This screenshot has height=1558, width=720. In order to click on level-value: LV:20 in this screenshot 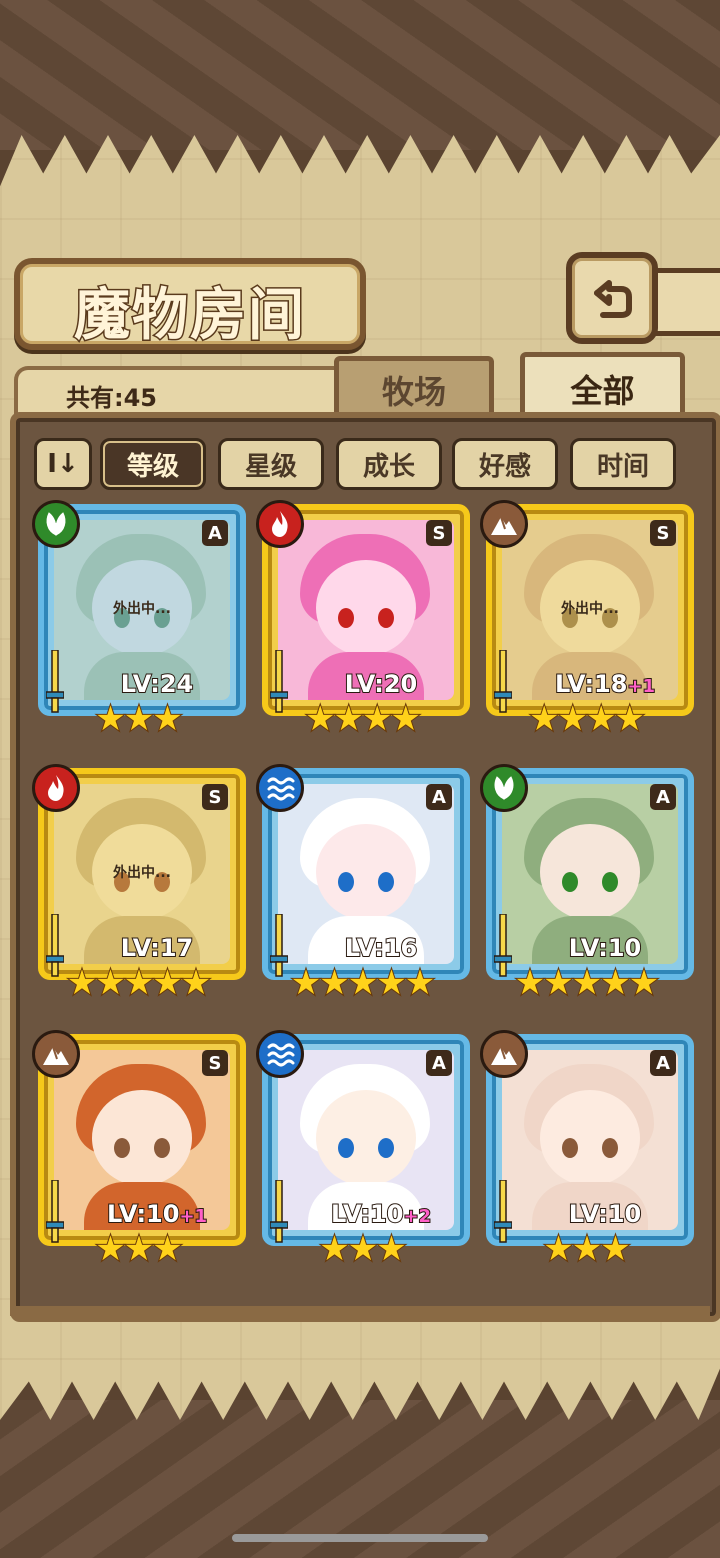, I will do `click(381, 684)`.